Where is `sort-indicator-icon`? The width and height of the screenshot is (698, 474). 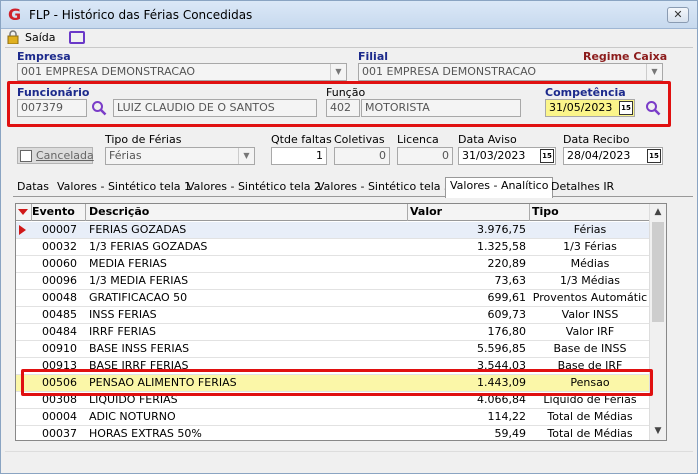 sort-indicator-icon is located at coordinates (24, 212).